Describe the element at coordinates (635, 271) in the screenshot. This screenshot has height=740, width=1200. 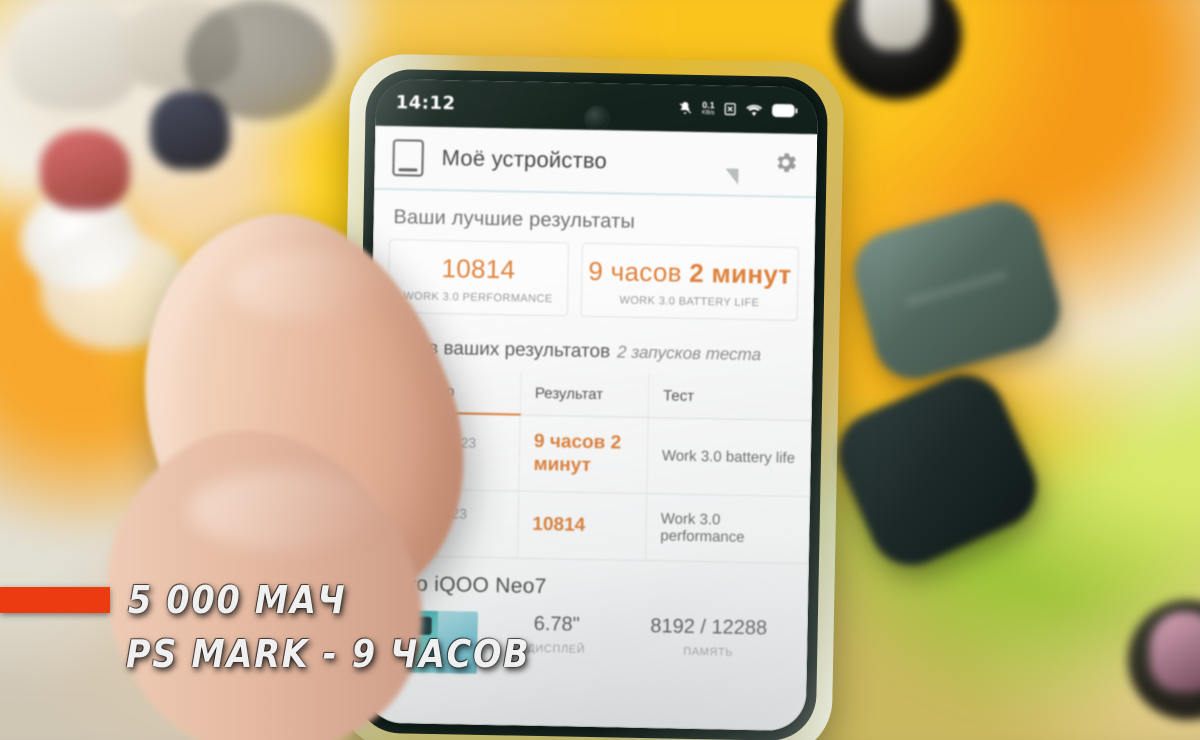
I see `card-battery-life-value-hours: 9 часов` at that location.